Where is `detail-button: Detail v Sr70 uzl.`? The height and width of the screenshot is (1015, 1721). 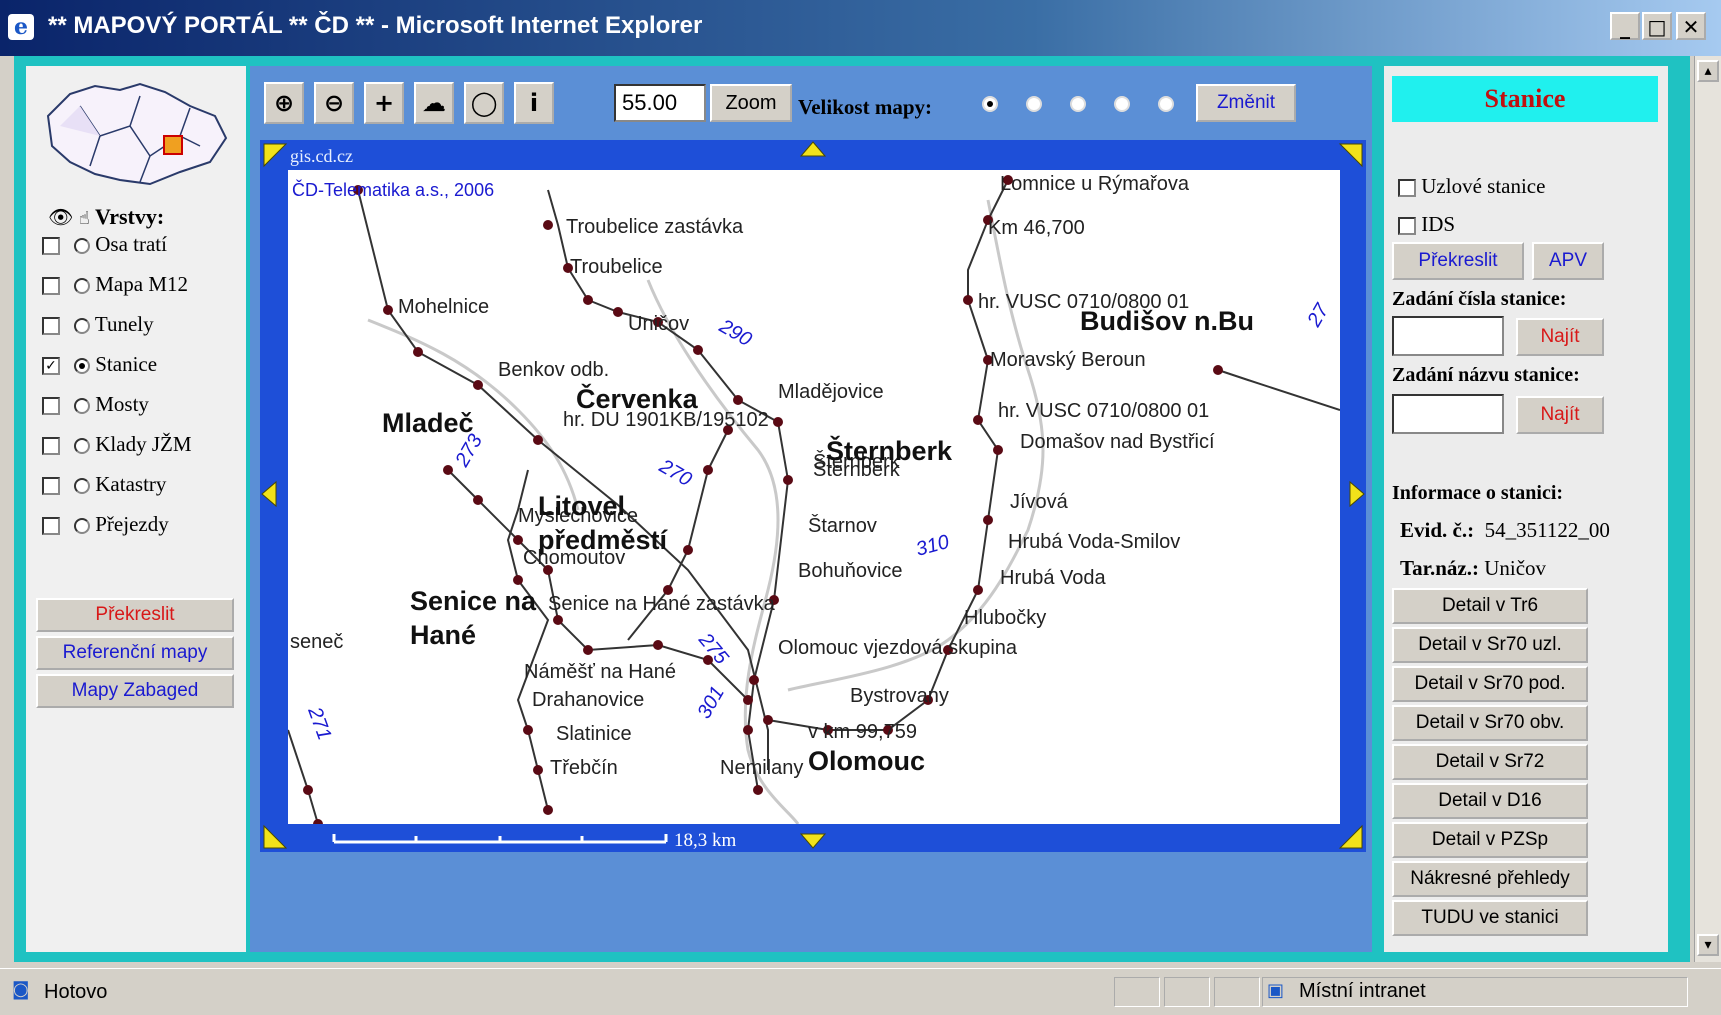
detail-button: Detail v Sr70 uzl. is located at coordinates (1490, 645).